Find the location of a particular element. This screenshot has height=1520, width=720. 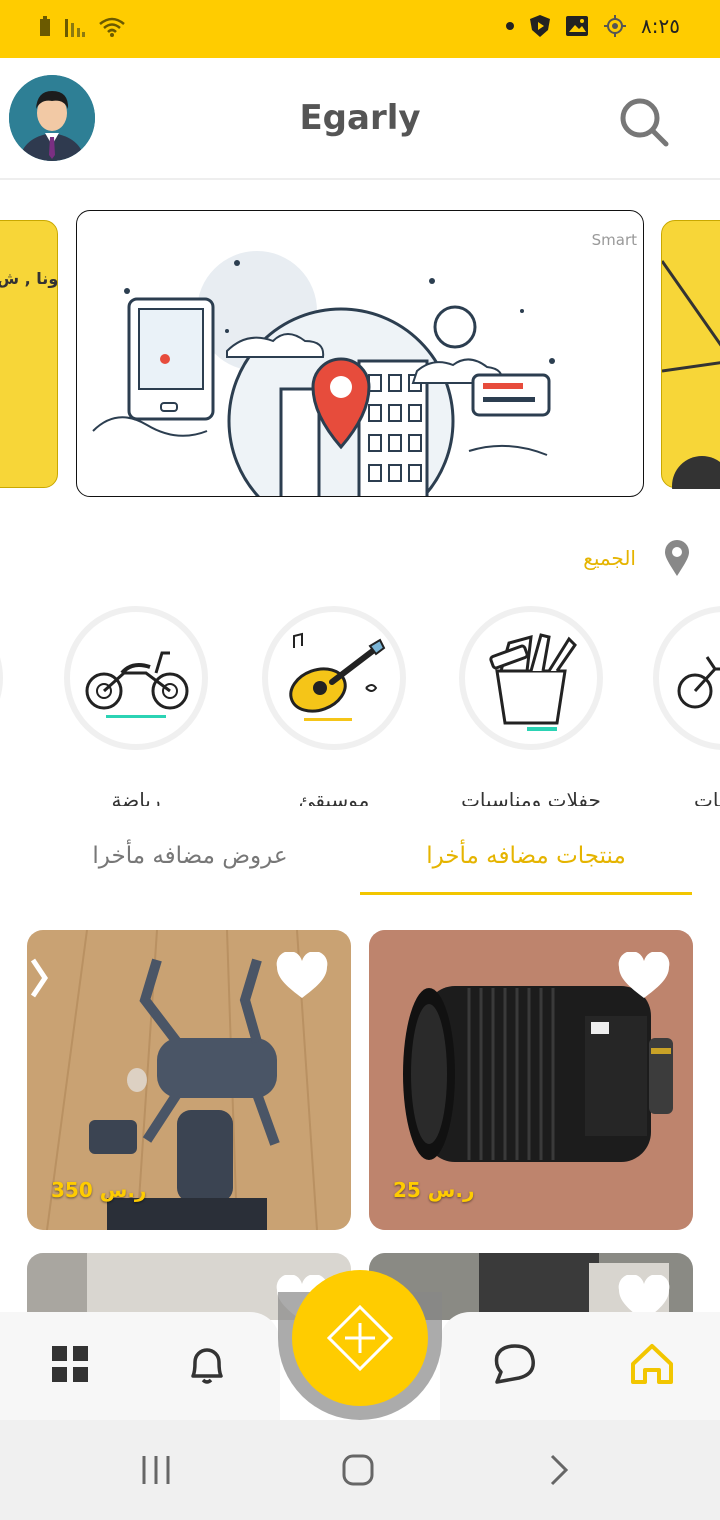

product-tabs: منتجات مضافه مأخرا عروض مضافه مأخرا is located at coordinates (360, 858).